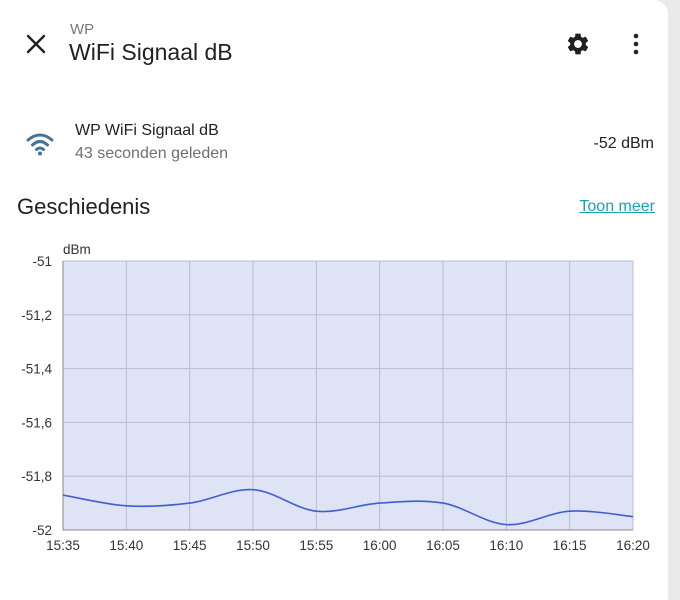 This screenshot has height=600, width=680. What do you see at coordinates (63, 545) in the screenshot?
I see `x-tick-label: 15:35` at bounding box center [63, 545].